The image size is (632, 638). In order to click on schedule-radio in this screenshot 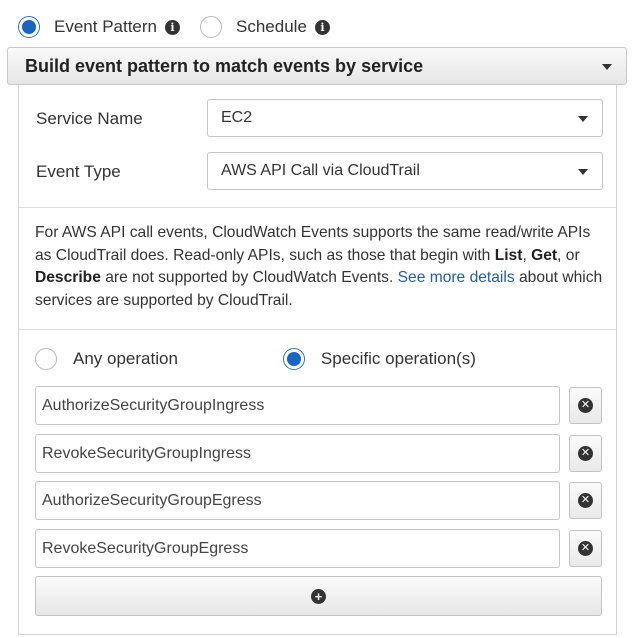, I will do `click(211, 27)`.